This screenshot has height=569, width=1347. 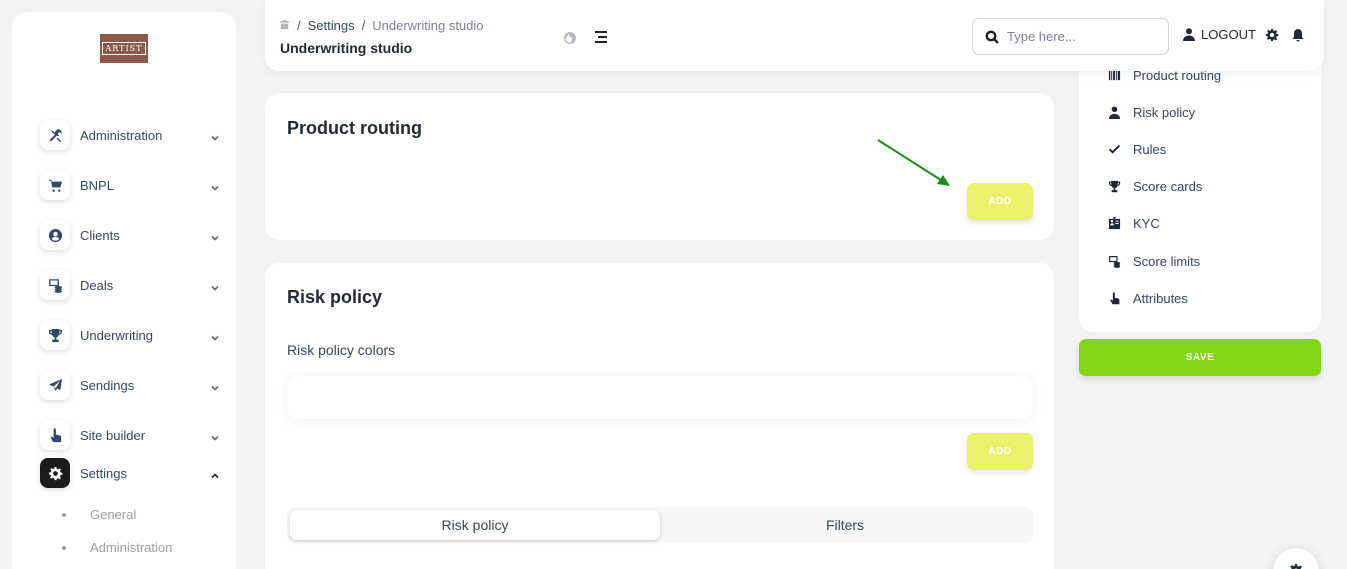 What do you see at coordinates (130, 285) in the screenshot?
I see `sidebar-item-deals: Deals` at bounding box center [130, 285].